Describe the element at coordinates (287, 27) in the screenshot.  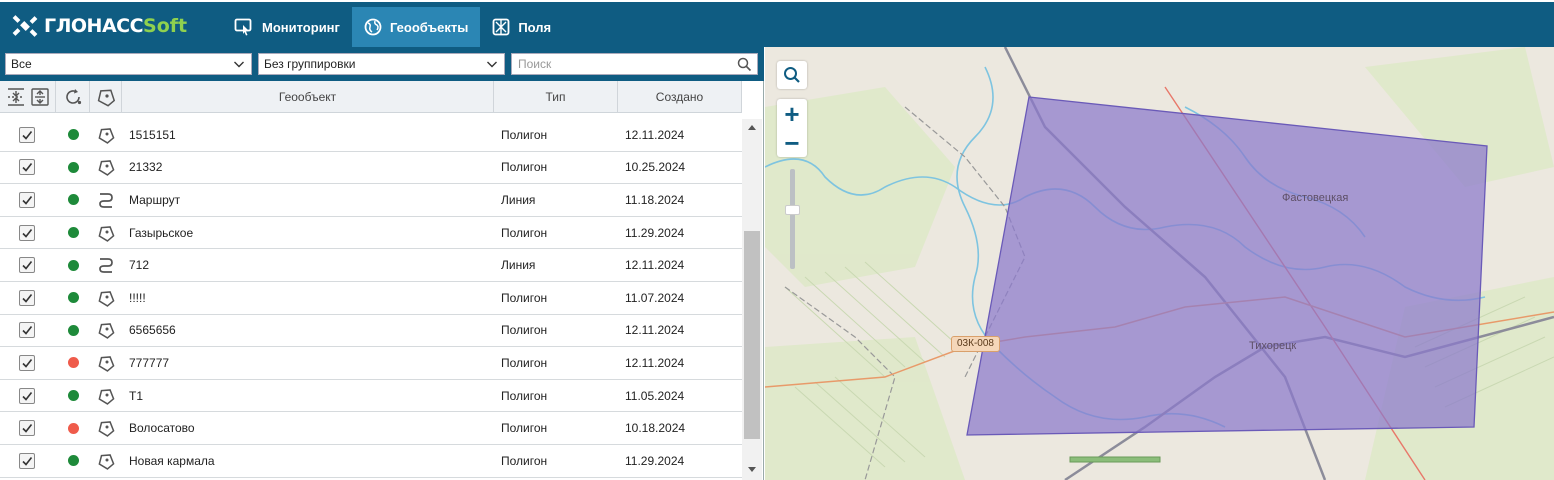
I see `nav-monitoring: Мониторинг` at that location.